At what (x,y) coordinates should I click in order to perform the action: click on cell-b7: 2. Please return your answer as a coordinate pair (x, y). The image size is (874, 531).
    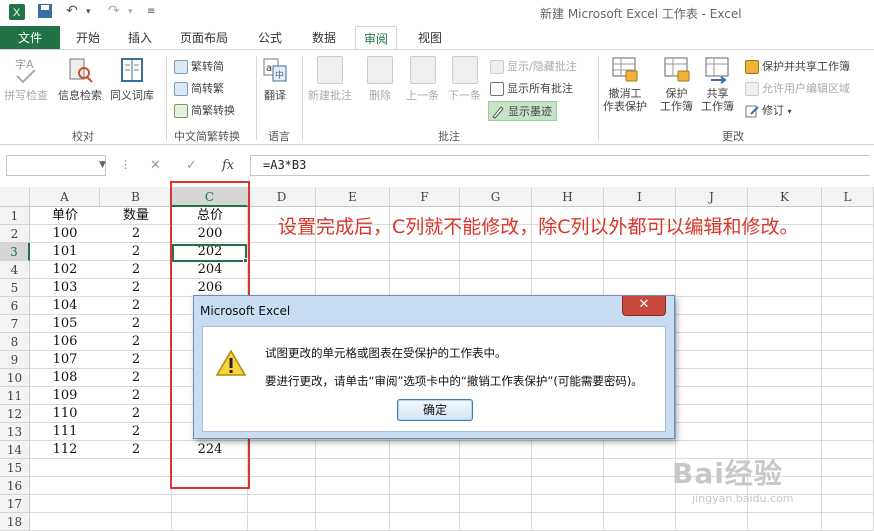
    Looking at the image, I should click on (136, 324).